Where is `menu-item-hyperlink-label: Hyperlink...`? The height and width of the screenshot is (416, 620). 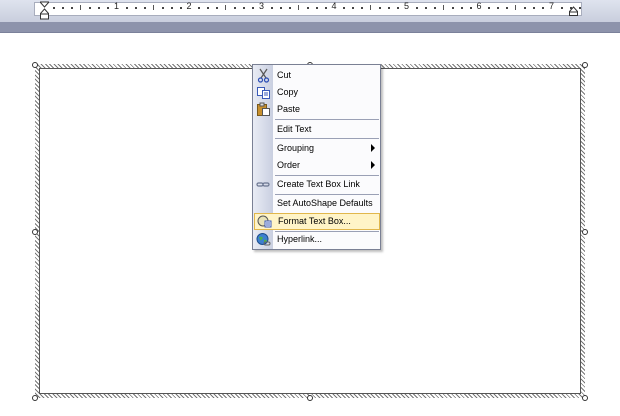
menu-item-hyperlink-label: Hyperlink... is located at coordinates (300, 239).